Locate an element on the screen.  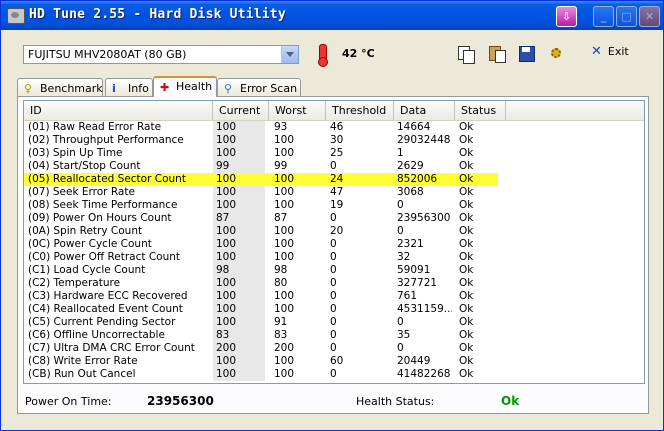
threshold-value: 24 is located at coordinates (337, 179).